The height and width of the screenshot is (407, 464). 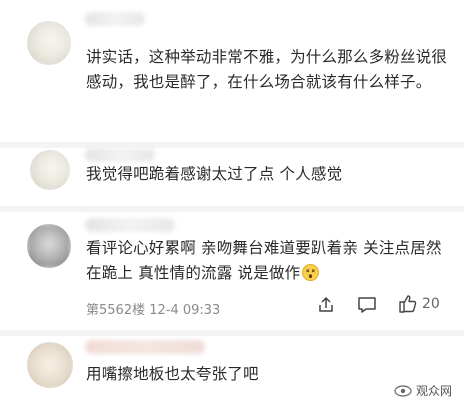 I want to click on watermark: 观众网, so click(x=423, y=390).